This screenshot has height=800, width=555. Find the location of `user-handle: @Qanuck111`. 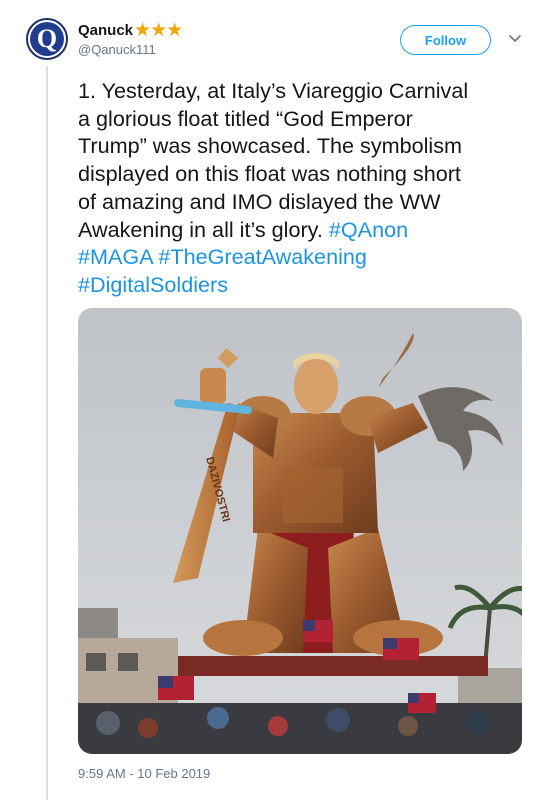

user-handle: @Qanuck111 is located at coordinates (117, 49).